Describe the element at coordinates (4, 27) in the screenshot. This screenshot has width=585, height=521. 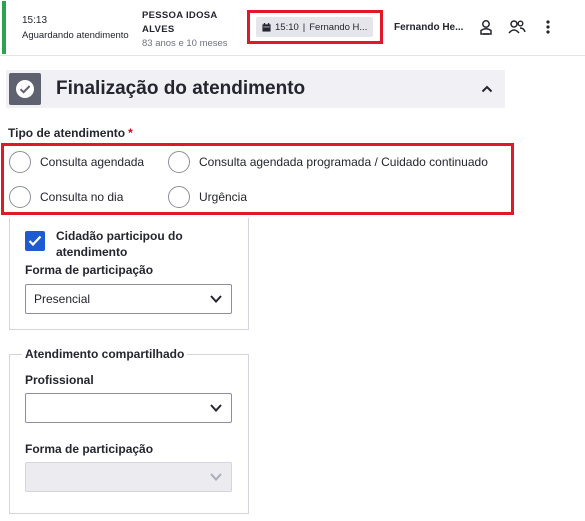
I see `status-indicator` at that location.